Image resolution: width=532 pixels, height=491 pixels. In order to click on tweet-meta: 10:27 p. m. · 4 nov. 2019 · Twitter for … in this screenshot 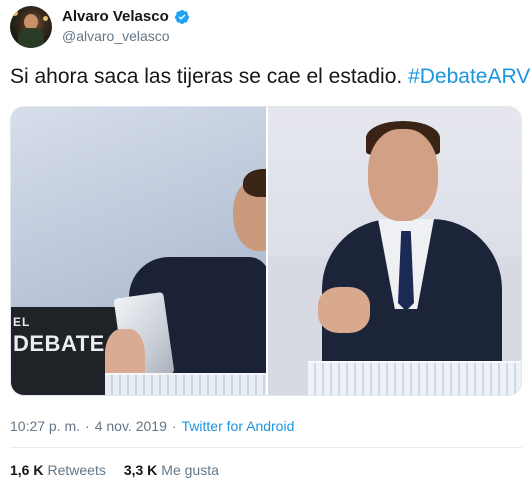, I will do `click(152, 426)`.